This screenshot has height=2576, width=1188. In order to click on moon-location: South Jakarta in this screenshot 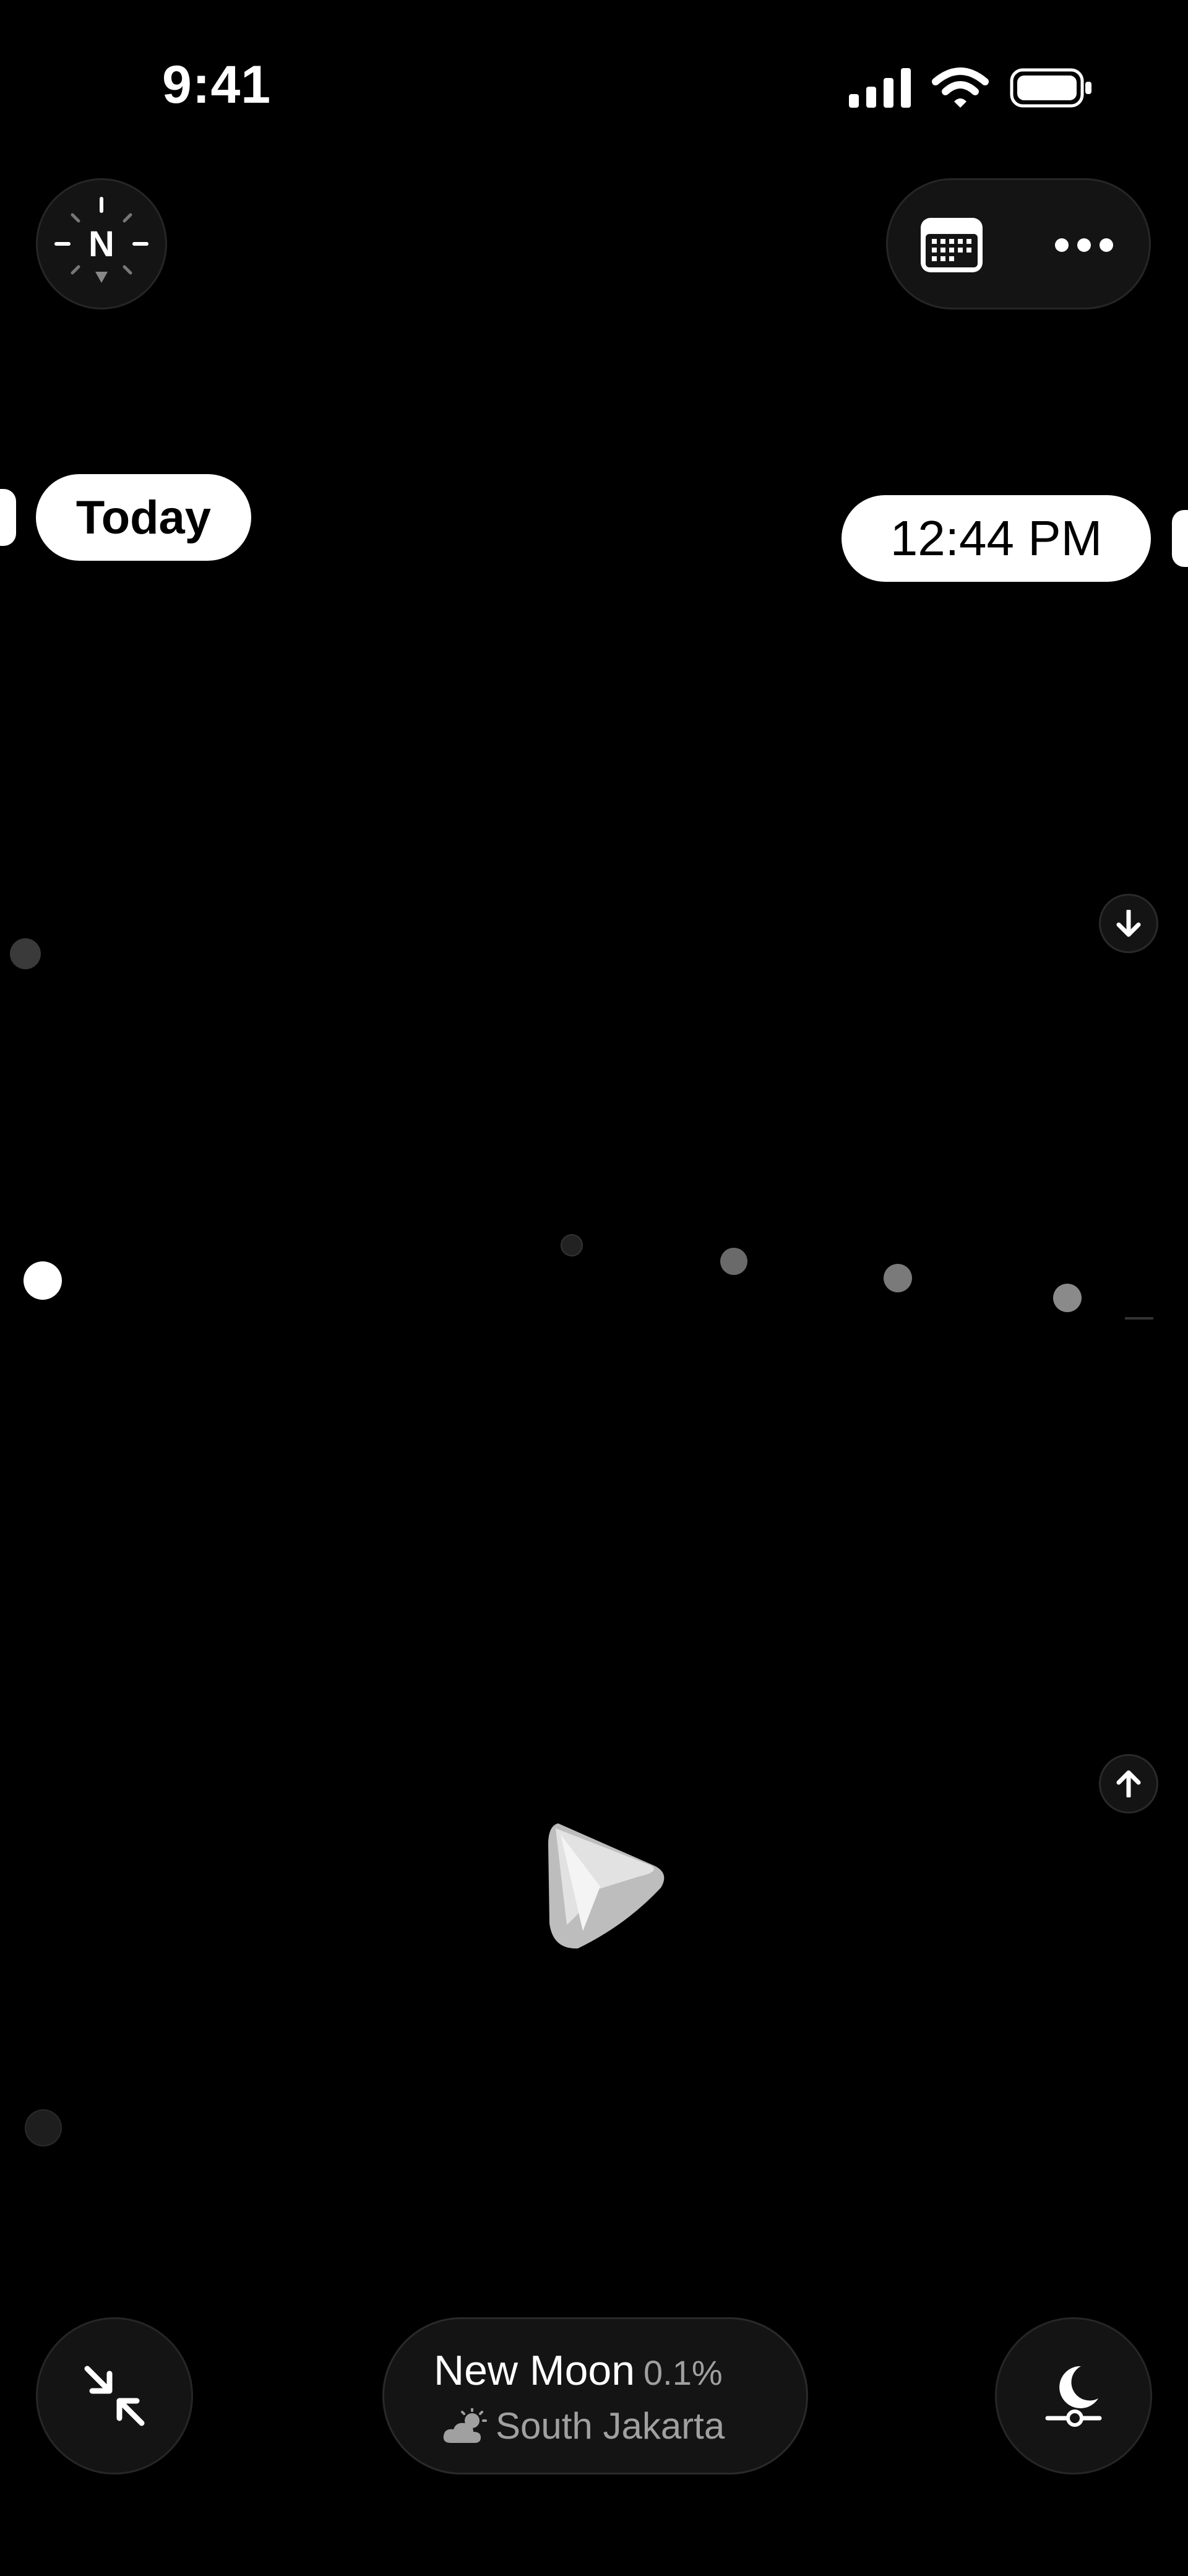, I will do `click(583, 2426)`.